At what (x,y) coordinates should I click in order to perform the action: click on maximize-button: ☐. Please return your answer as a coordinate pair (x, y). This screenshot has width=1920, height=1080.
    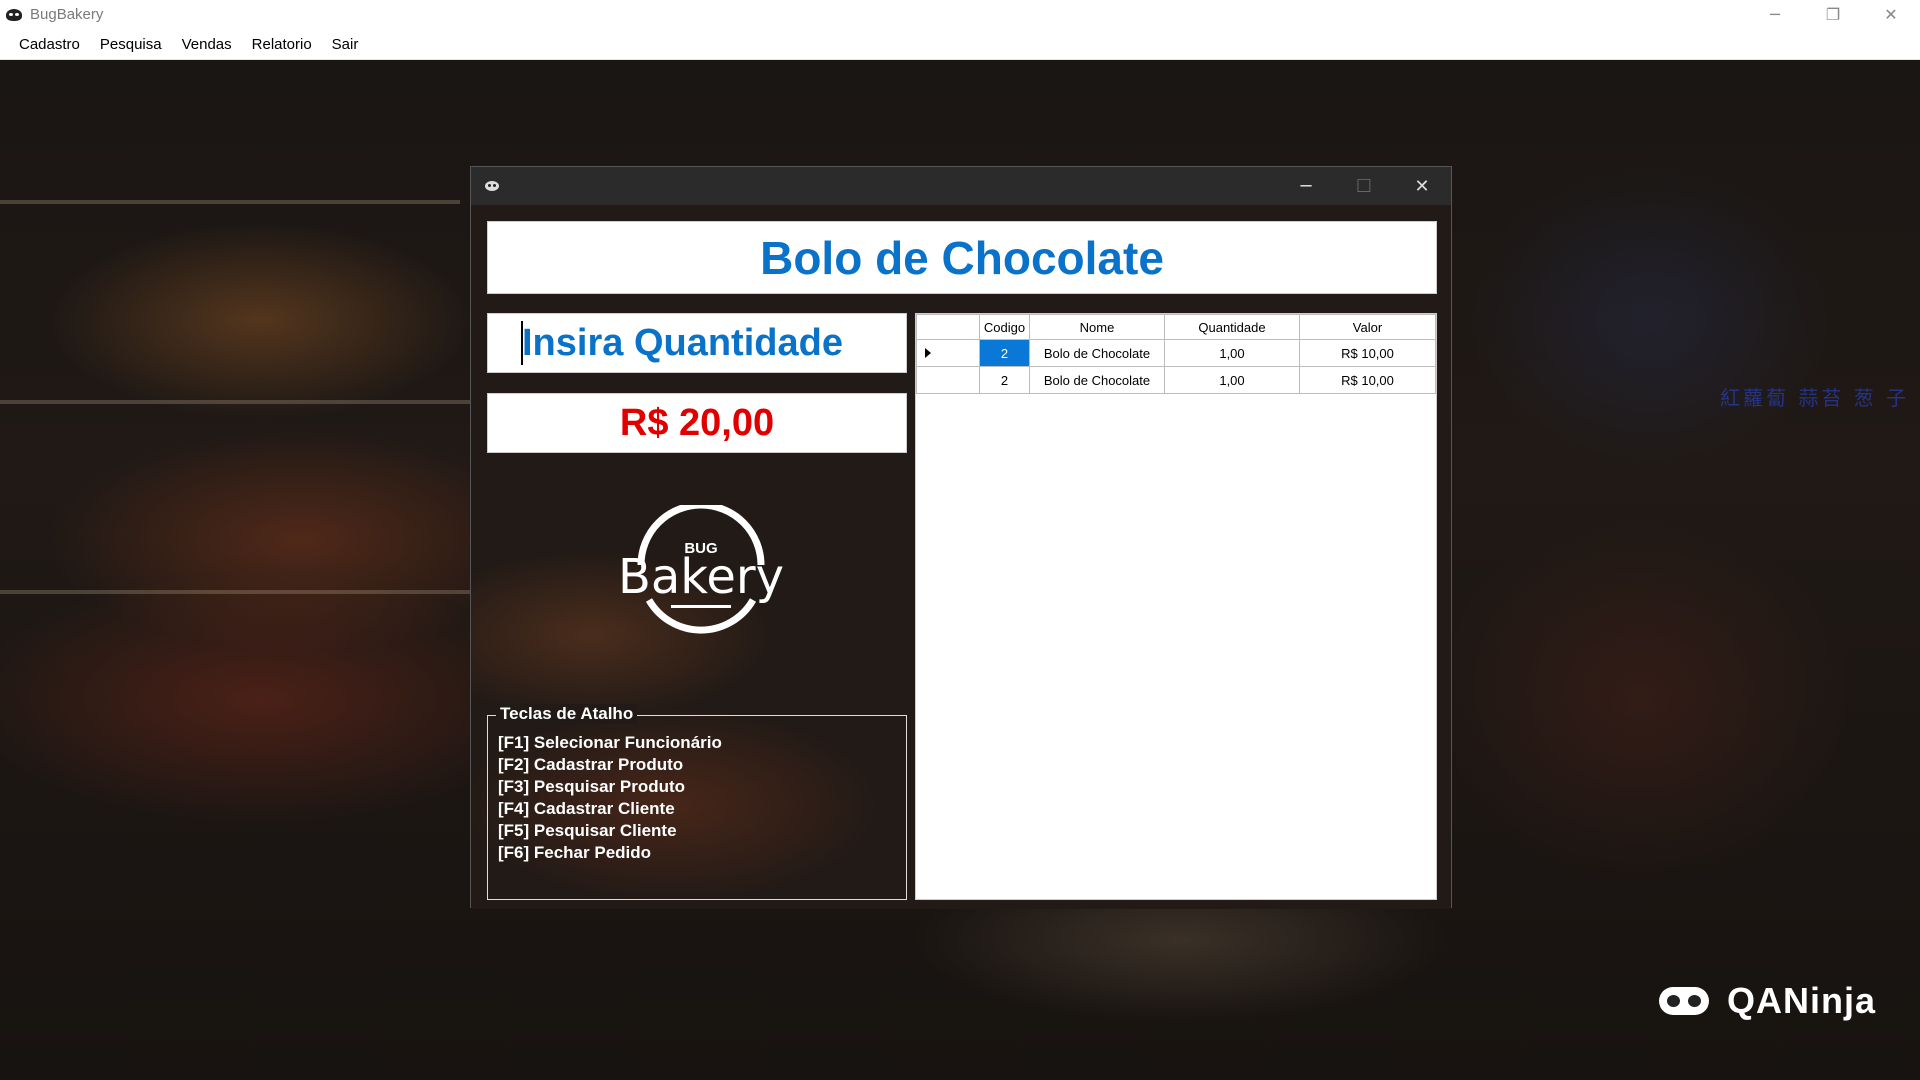
    Looking at the image, I should click on (1364, 186).